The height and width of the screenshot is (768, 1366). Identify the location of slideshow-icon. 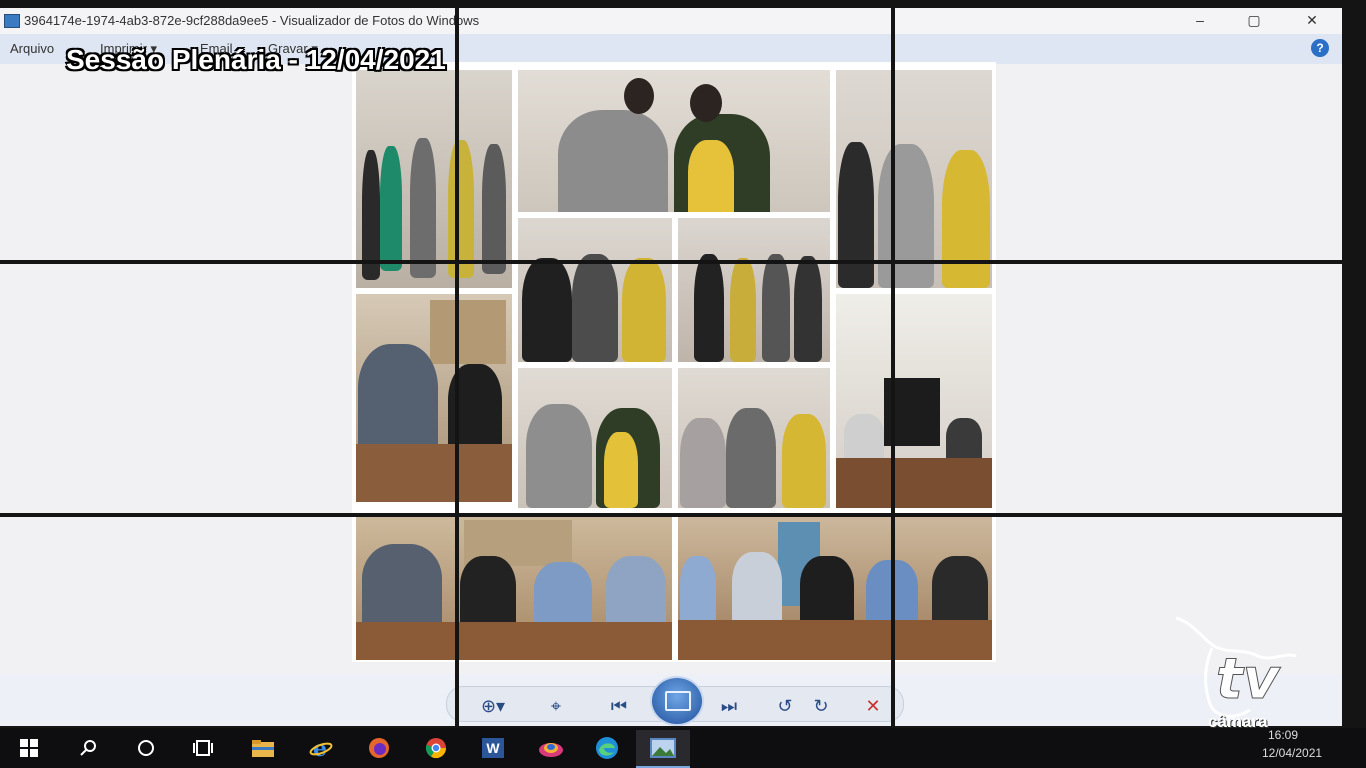
(678, 701).